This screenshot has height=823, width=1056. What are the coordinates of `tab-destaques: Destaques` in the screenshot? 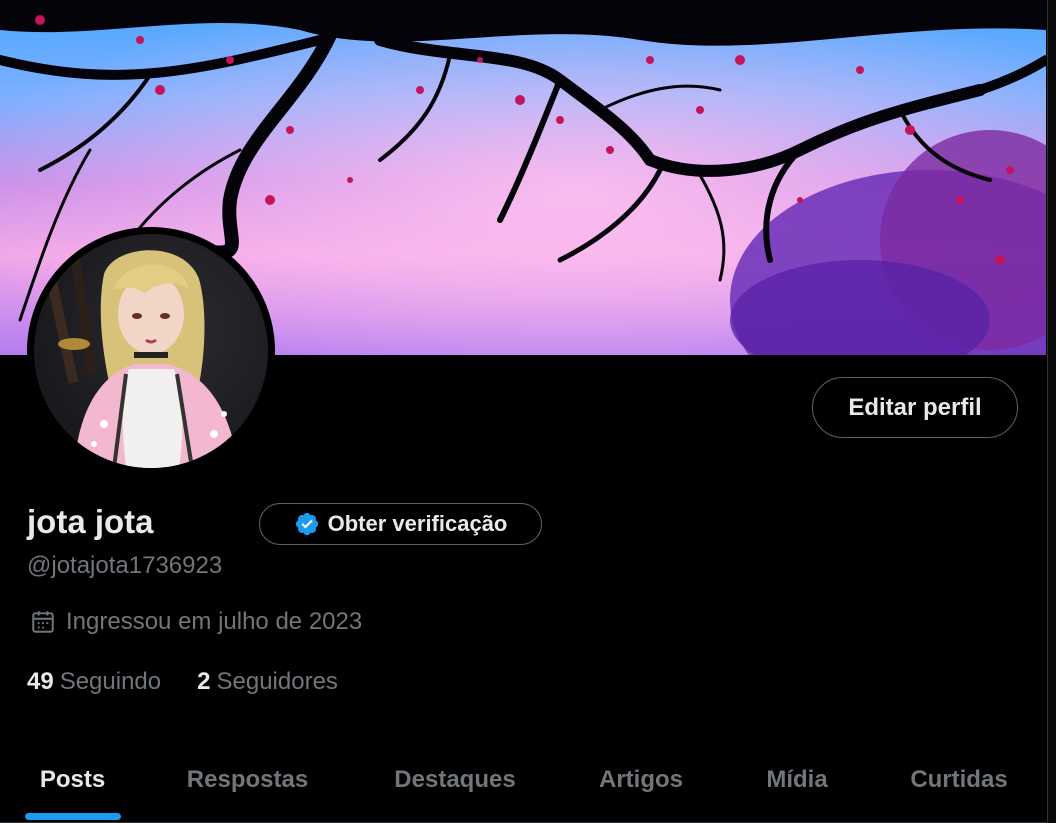 It's located at (455, 780).